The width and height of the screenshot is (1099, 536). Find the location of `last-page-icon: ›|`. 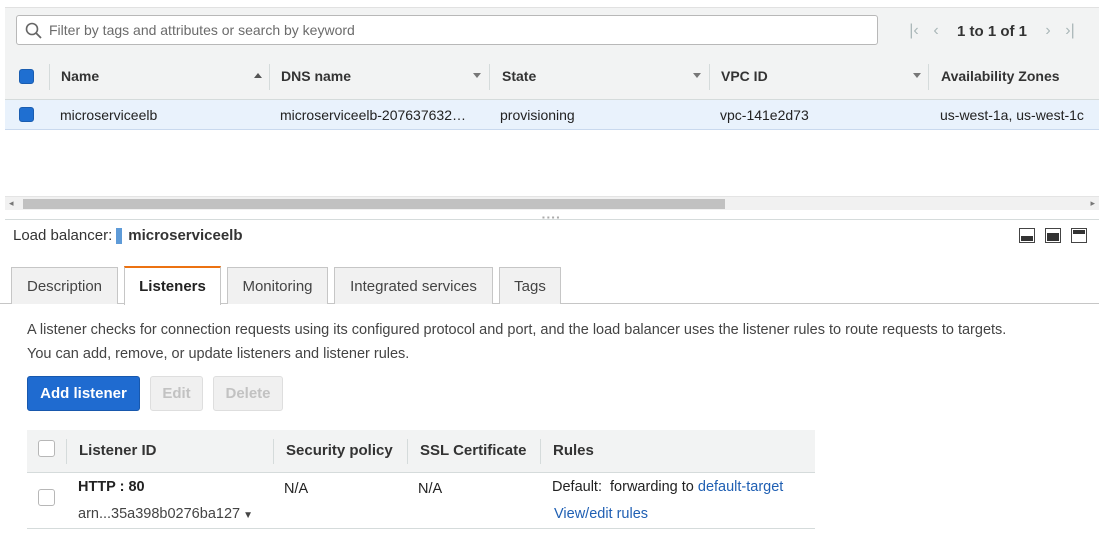

last-page-icon: ›| is located at coordinates (1070, 31).